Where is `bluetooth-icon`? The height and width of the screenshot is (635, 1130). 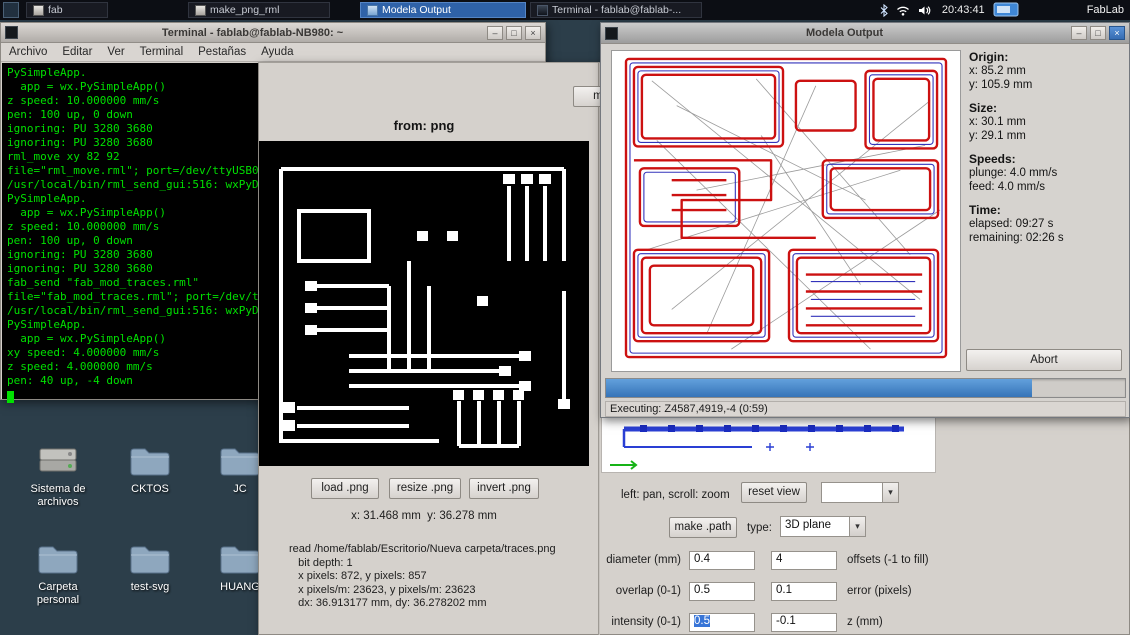 bluetooth-icon is located at coordinates (884, 10).